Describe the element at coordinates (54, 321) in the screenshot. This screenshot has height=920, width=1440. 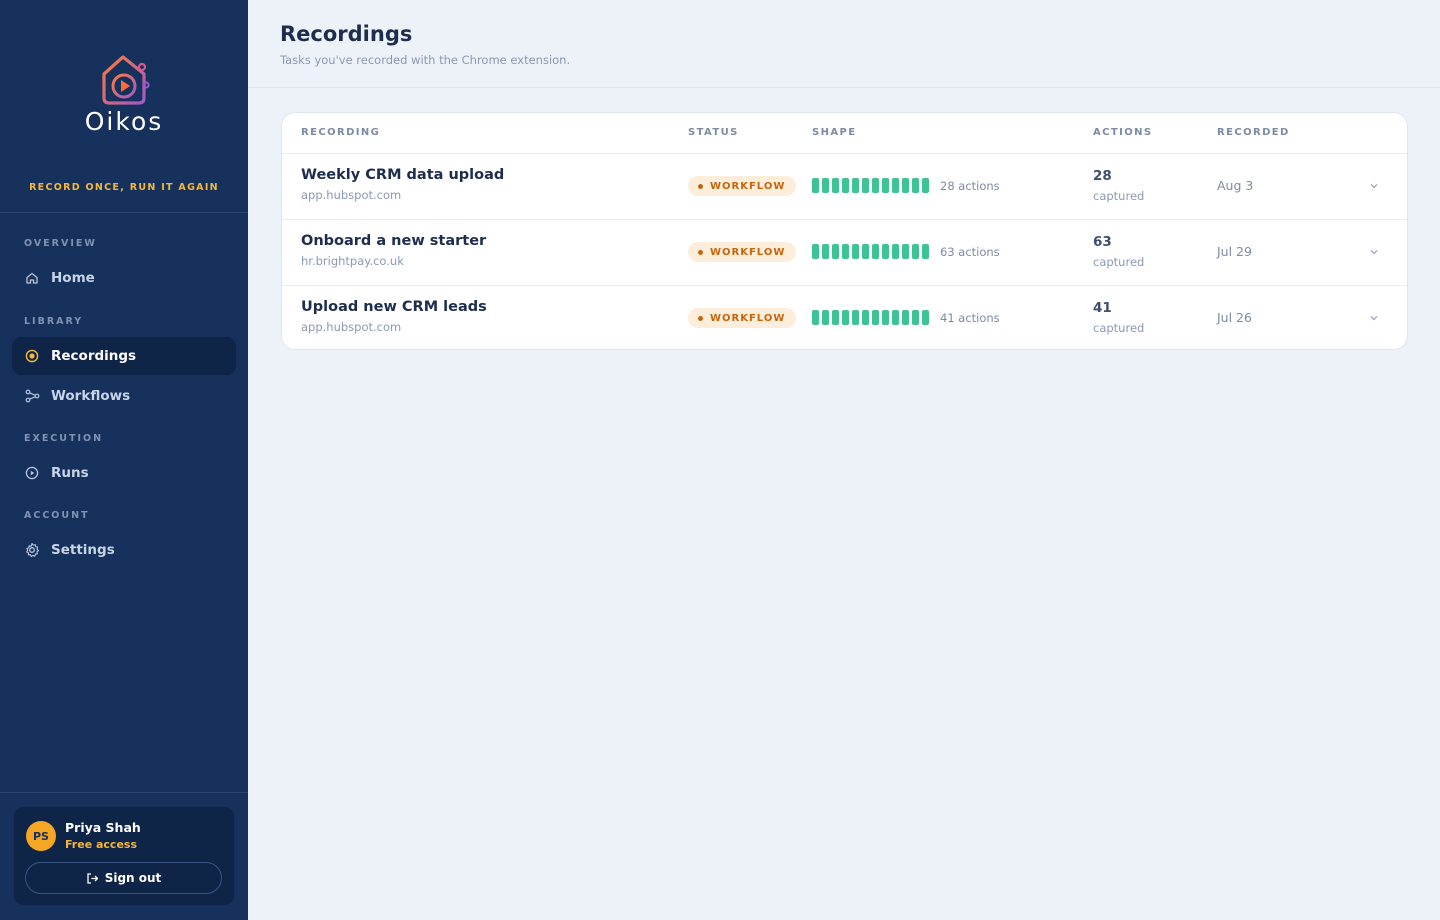
I see `section-label-library: LIBRARY` at that location.